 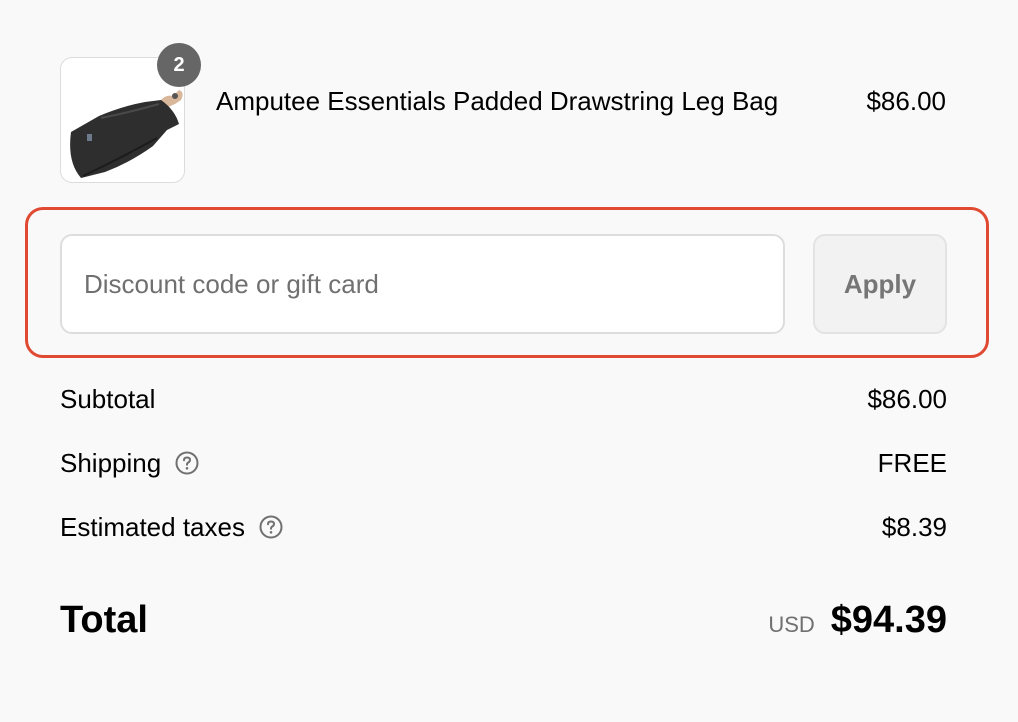 I want to click on product-price: $86.00, so click(x=906, y=101).